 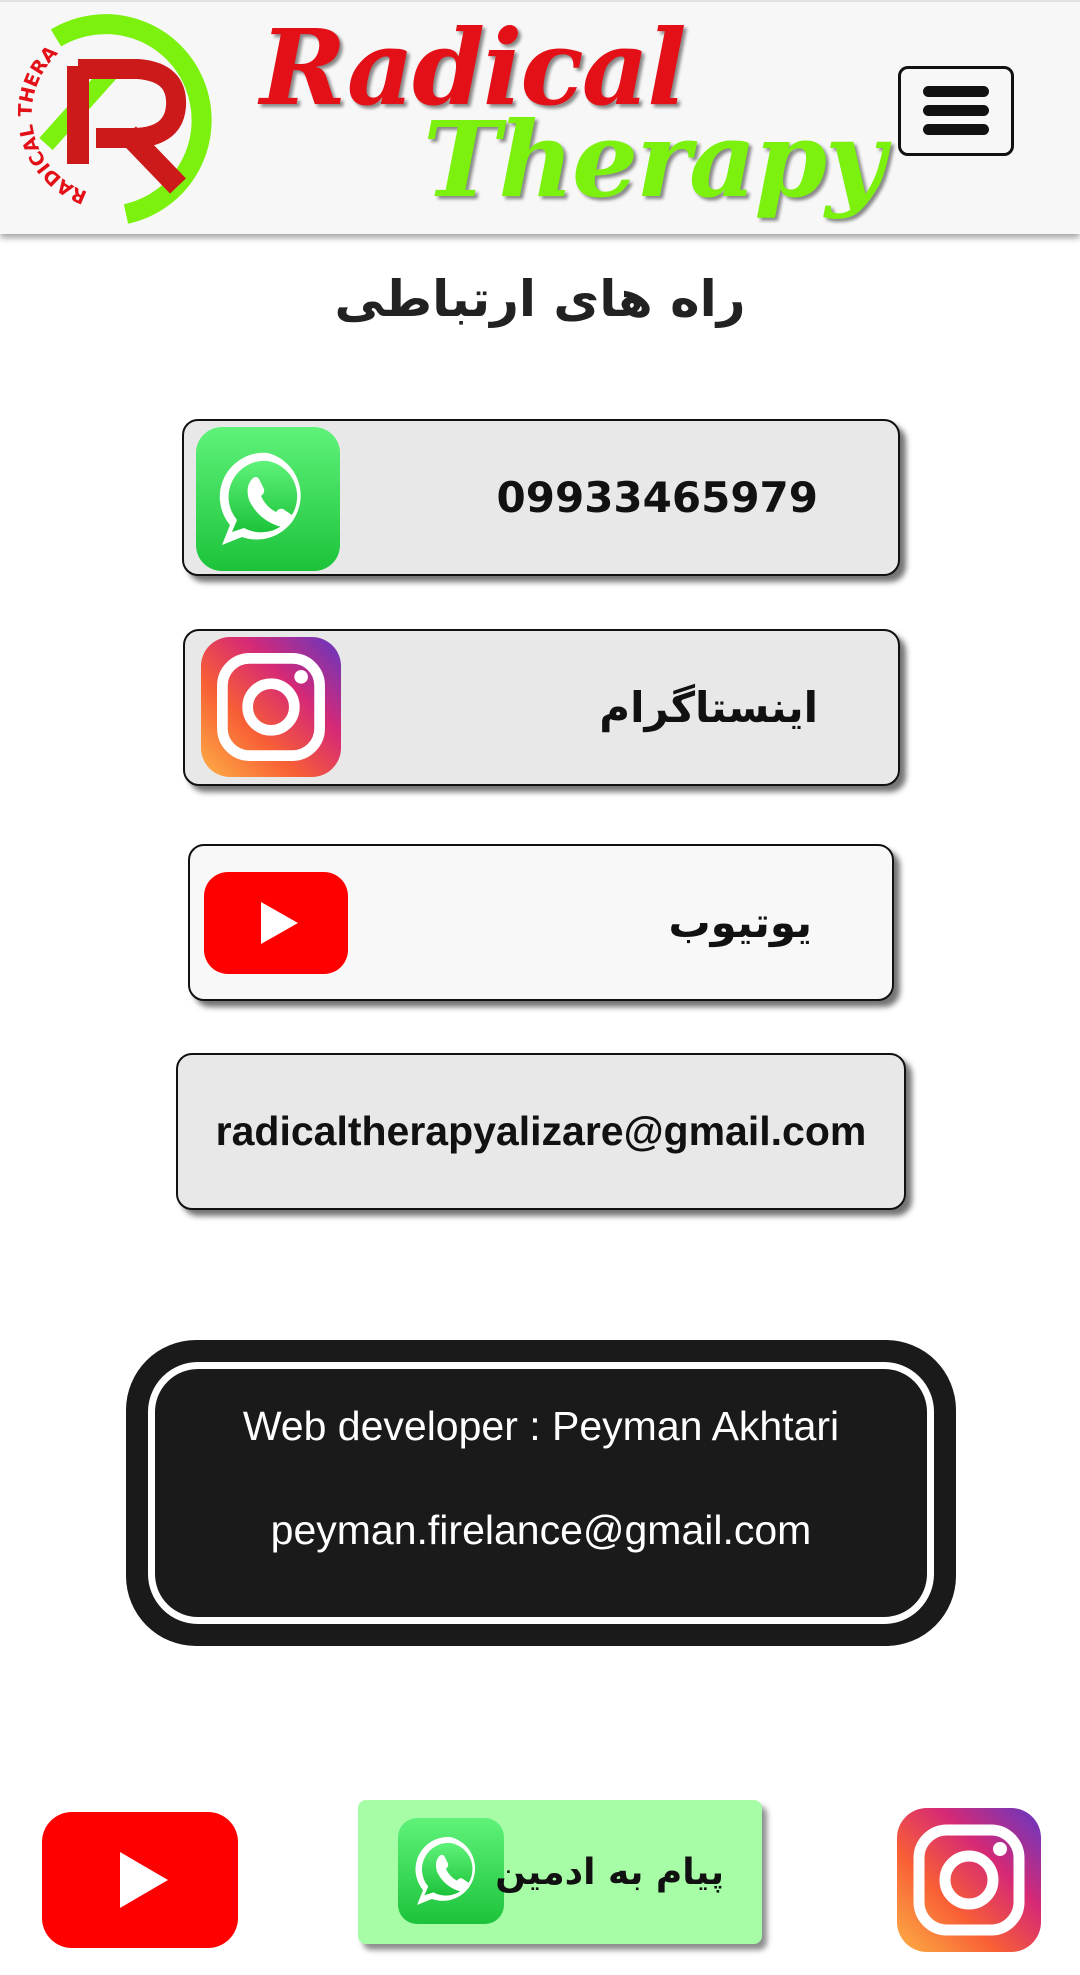 I want to click on site-header: RADICAL THERAPY Radical Therapy, so click(x=540, y=117).